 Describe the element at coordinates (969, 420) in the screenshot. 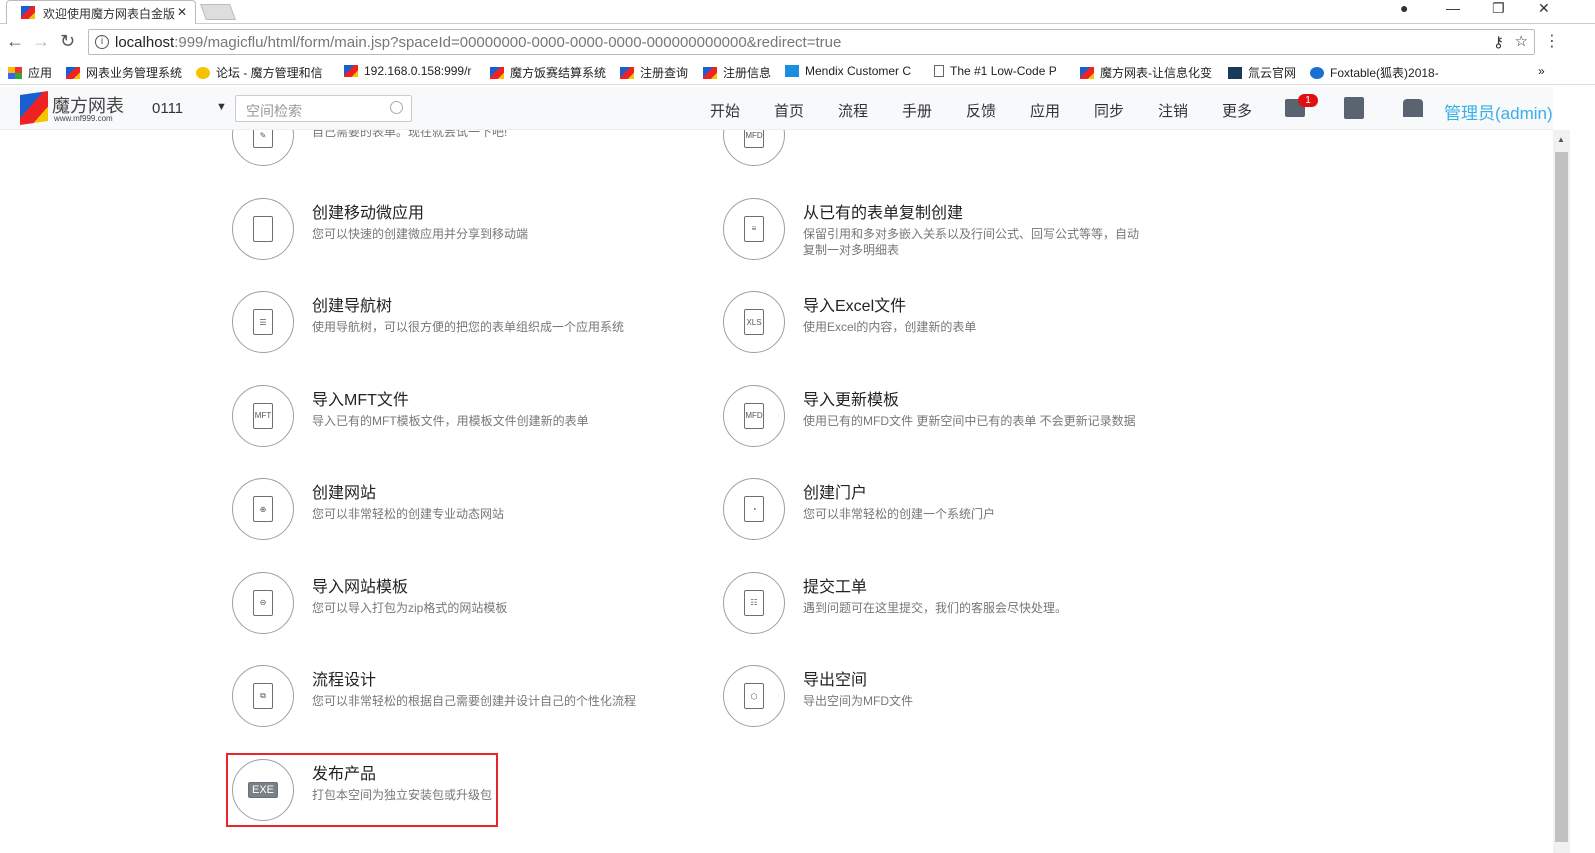

I see `option-description: 使用已有的MFD文件 更新空间中已有的表单 不会更新记录数据` at that location.